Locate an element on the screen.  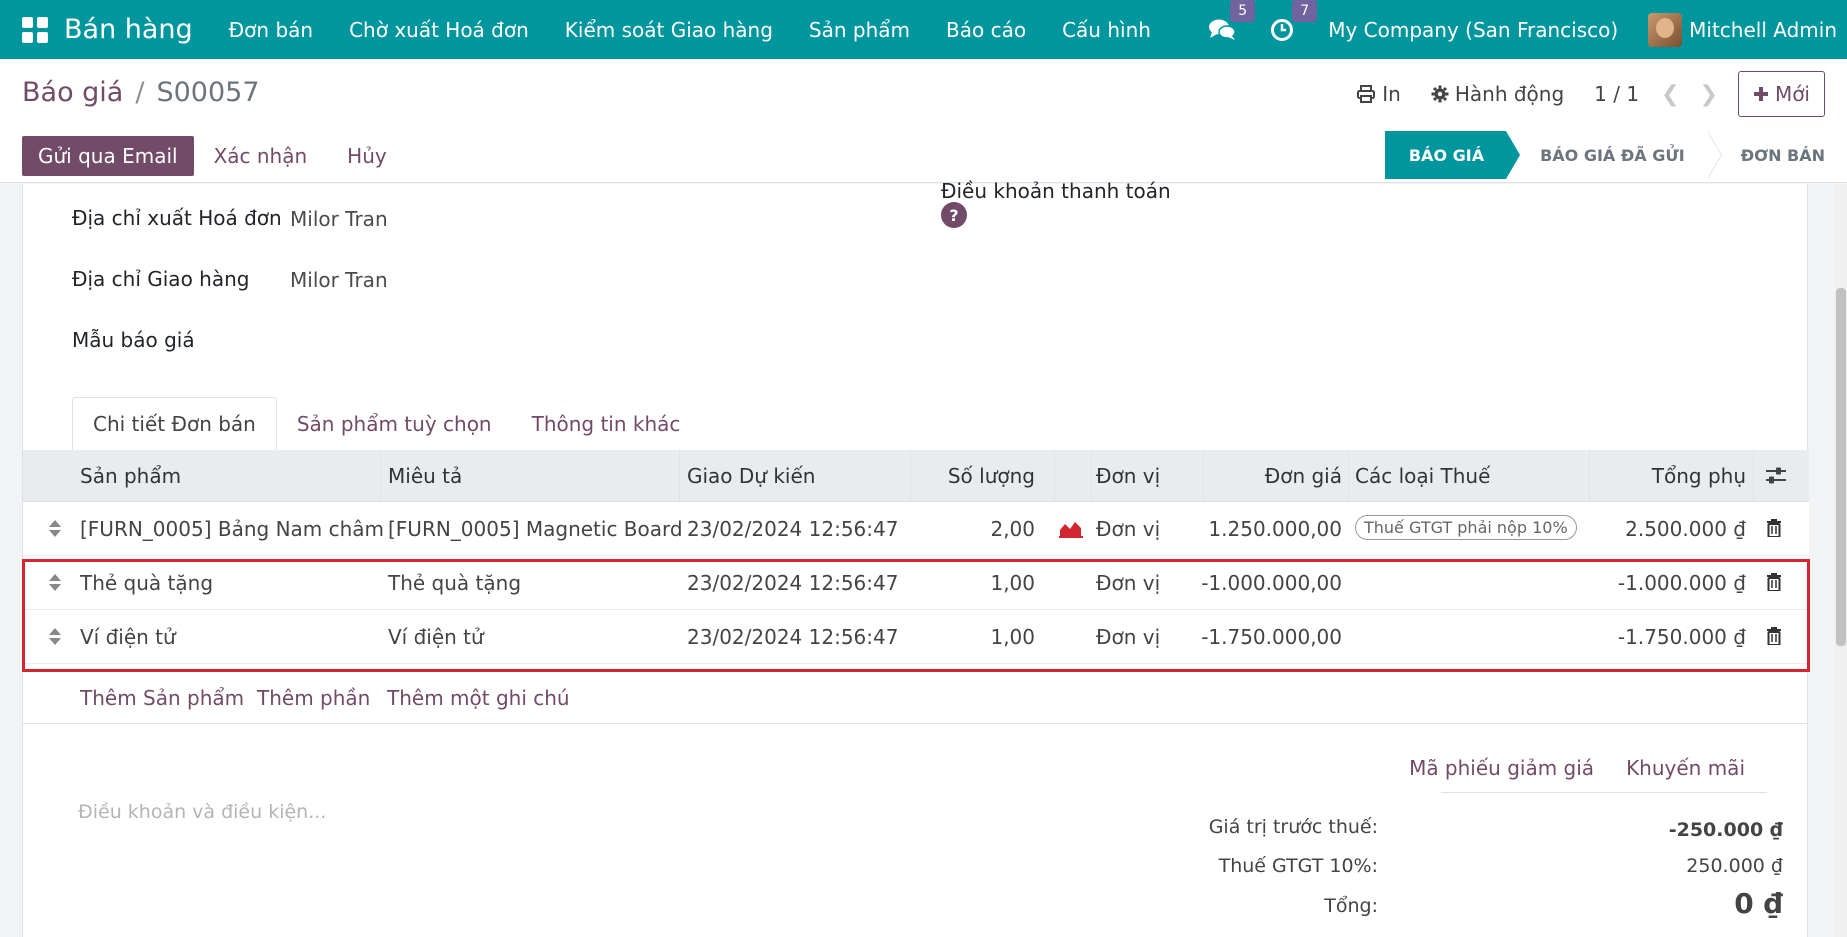
header-quantity: Số lượng is located at coordinates (991, 476).